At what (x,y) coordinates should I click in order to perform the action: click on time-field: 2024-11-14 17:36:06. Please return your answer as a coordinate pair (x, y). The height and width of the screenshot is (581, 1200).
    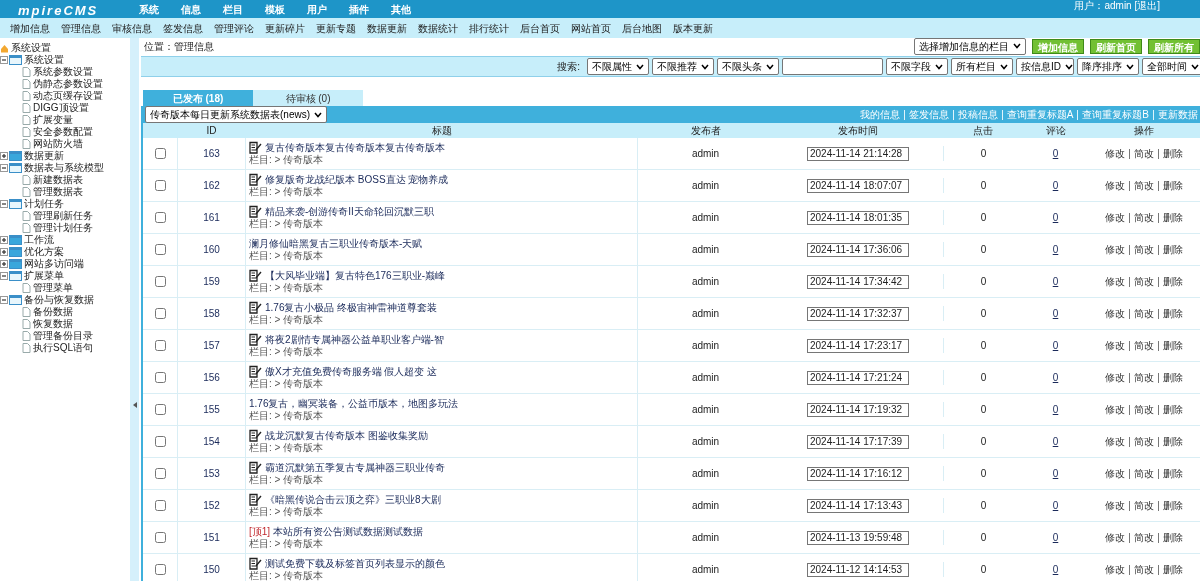
    Looking at the image, I should click on (858, 249).